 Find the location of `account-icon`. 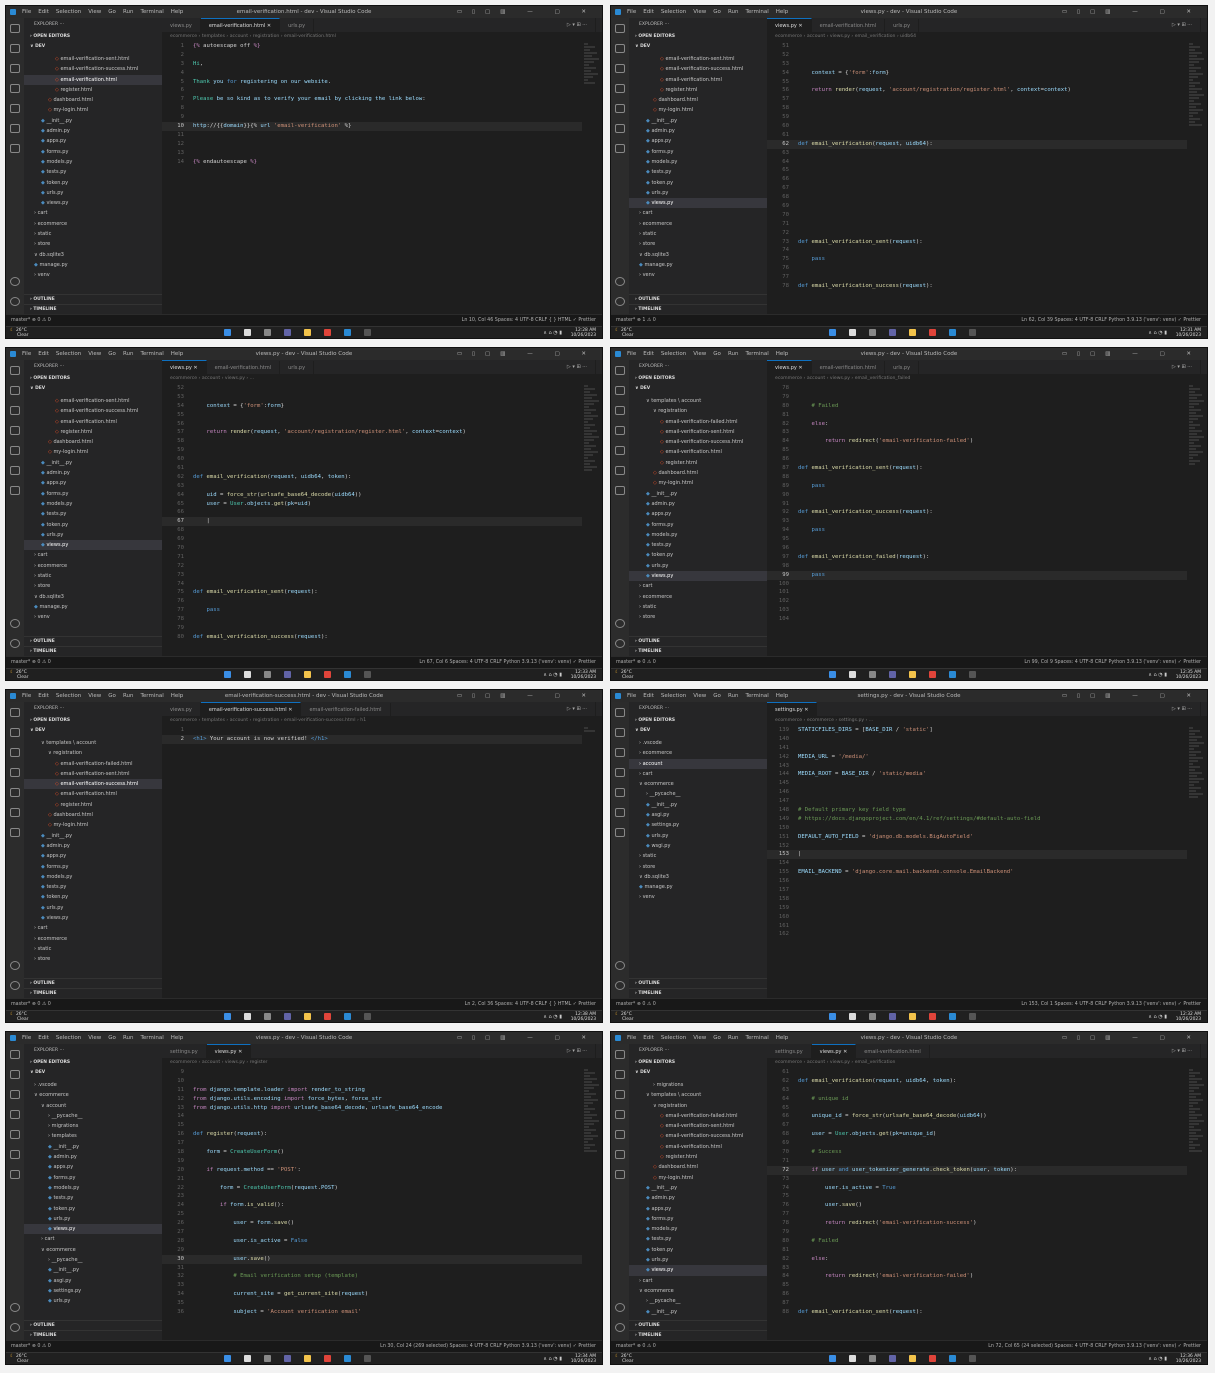

account-icon is located at coordinates (15, 623).